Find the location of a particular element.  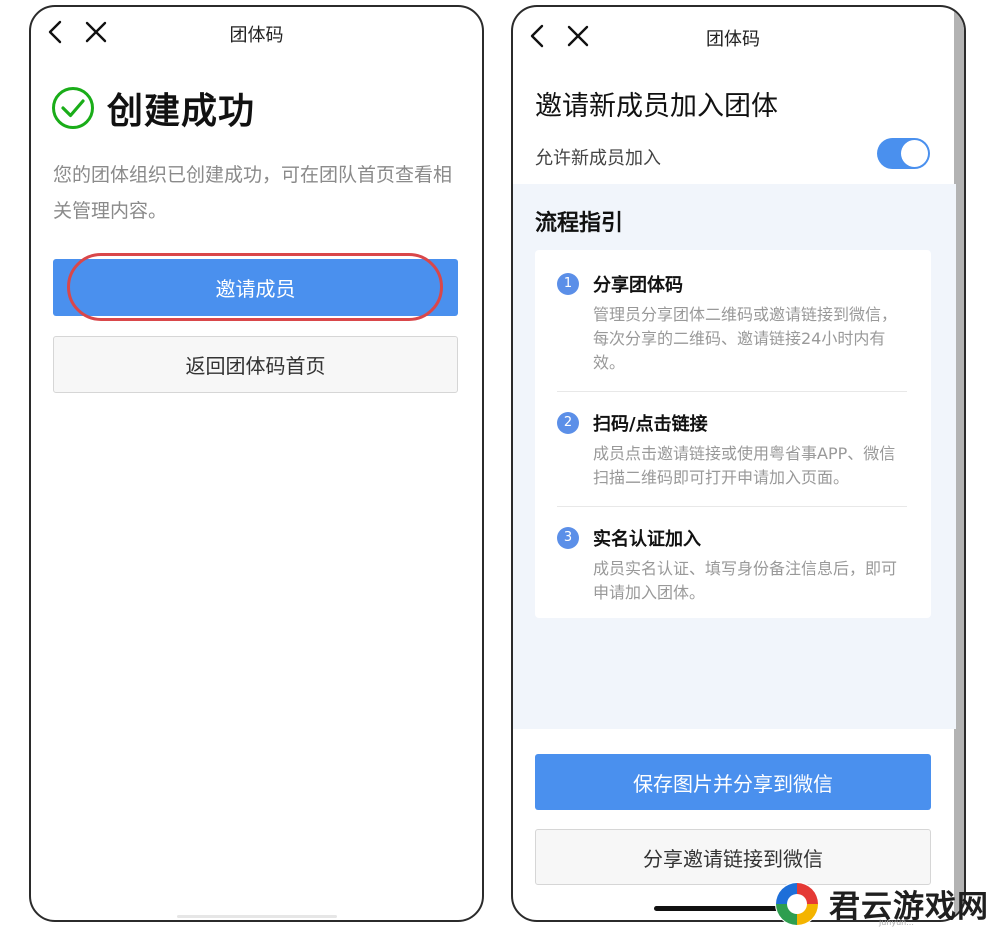

step-number-badge: 3 is located at coordinates (568, 538).